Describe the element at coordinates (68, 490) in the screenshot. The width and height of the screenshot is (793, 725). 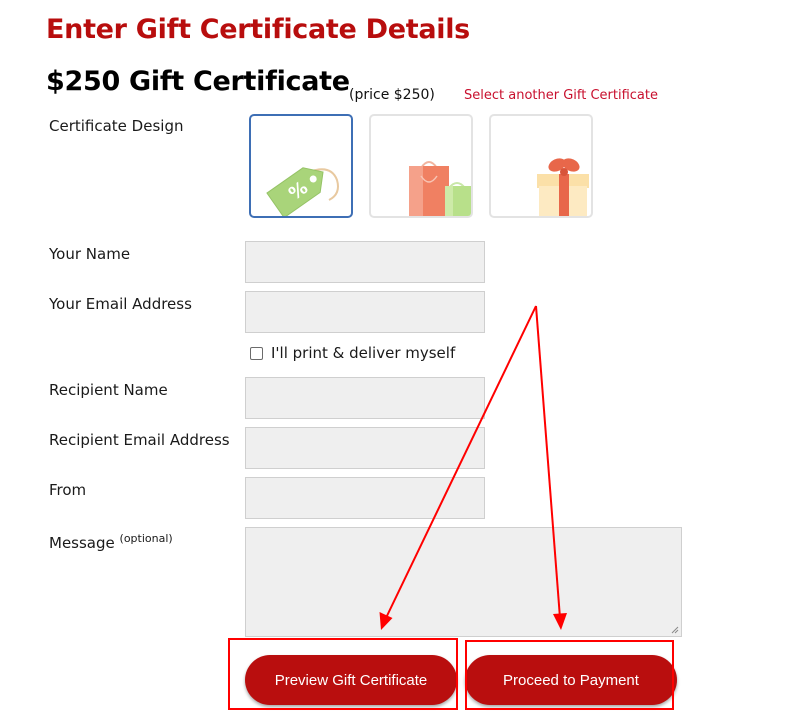
I see `from-label: From` at that location.